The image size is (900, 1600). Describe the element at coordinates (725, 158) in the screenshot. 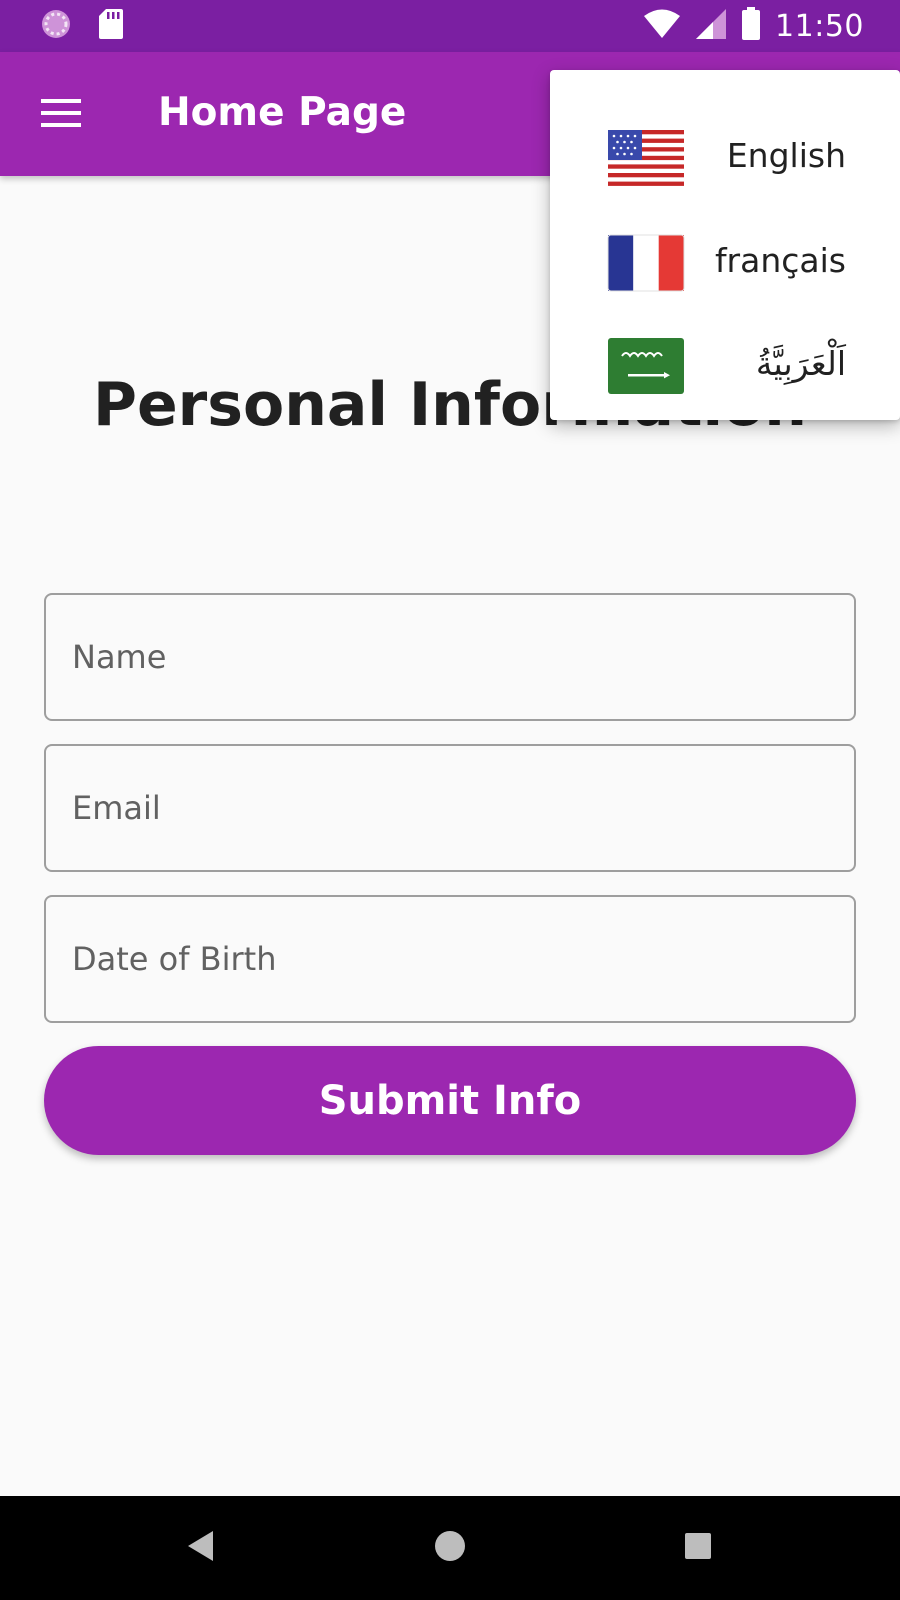

I see `language-item-english: English` at that location.